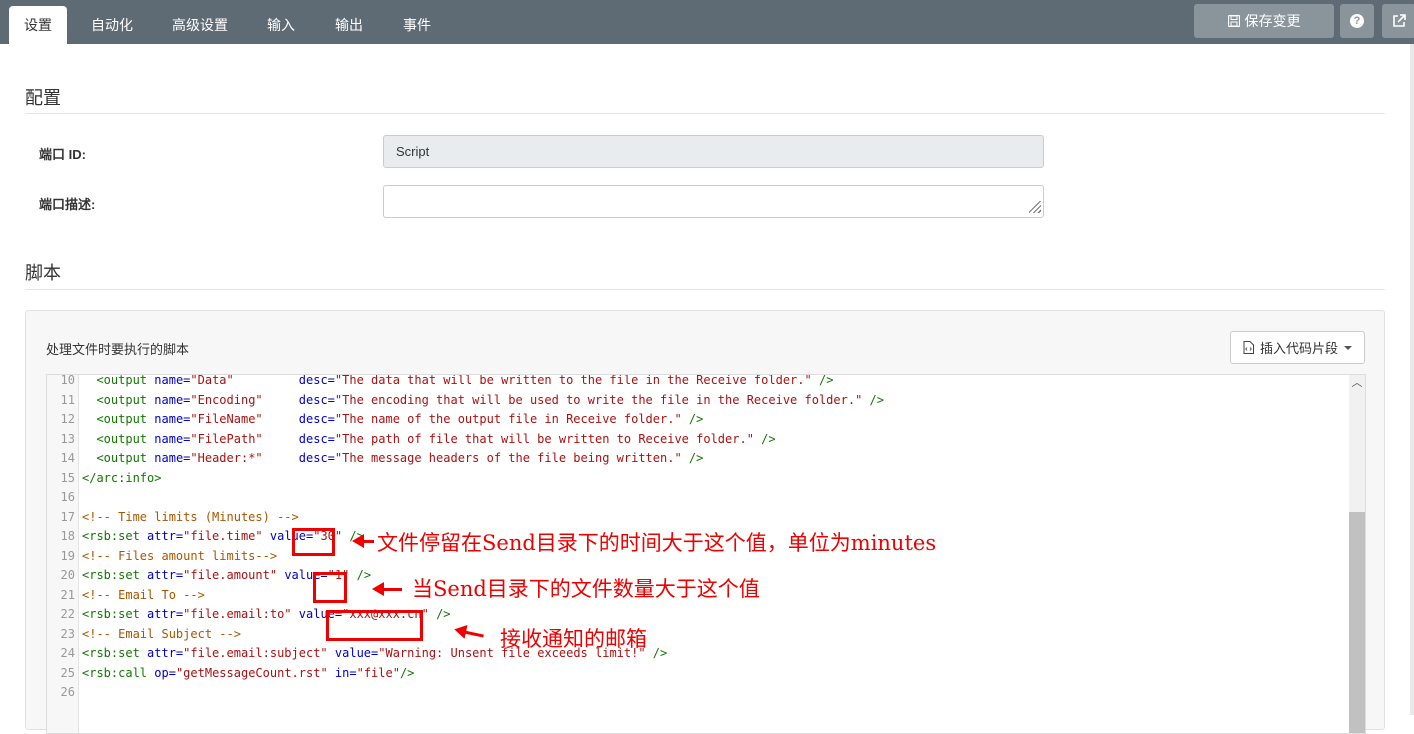  Describe the element at coordinates (200, 25) in the screenshot. I see `tab-advanced-settings: 高级设置` at that location.